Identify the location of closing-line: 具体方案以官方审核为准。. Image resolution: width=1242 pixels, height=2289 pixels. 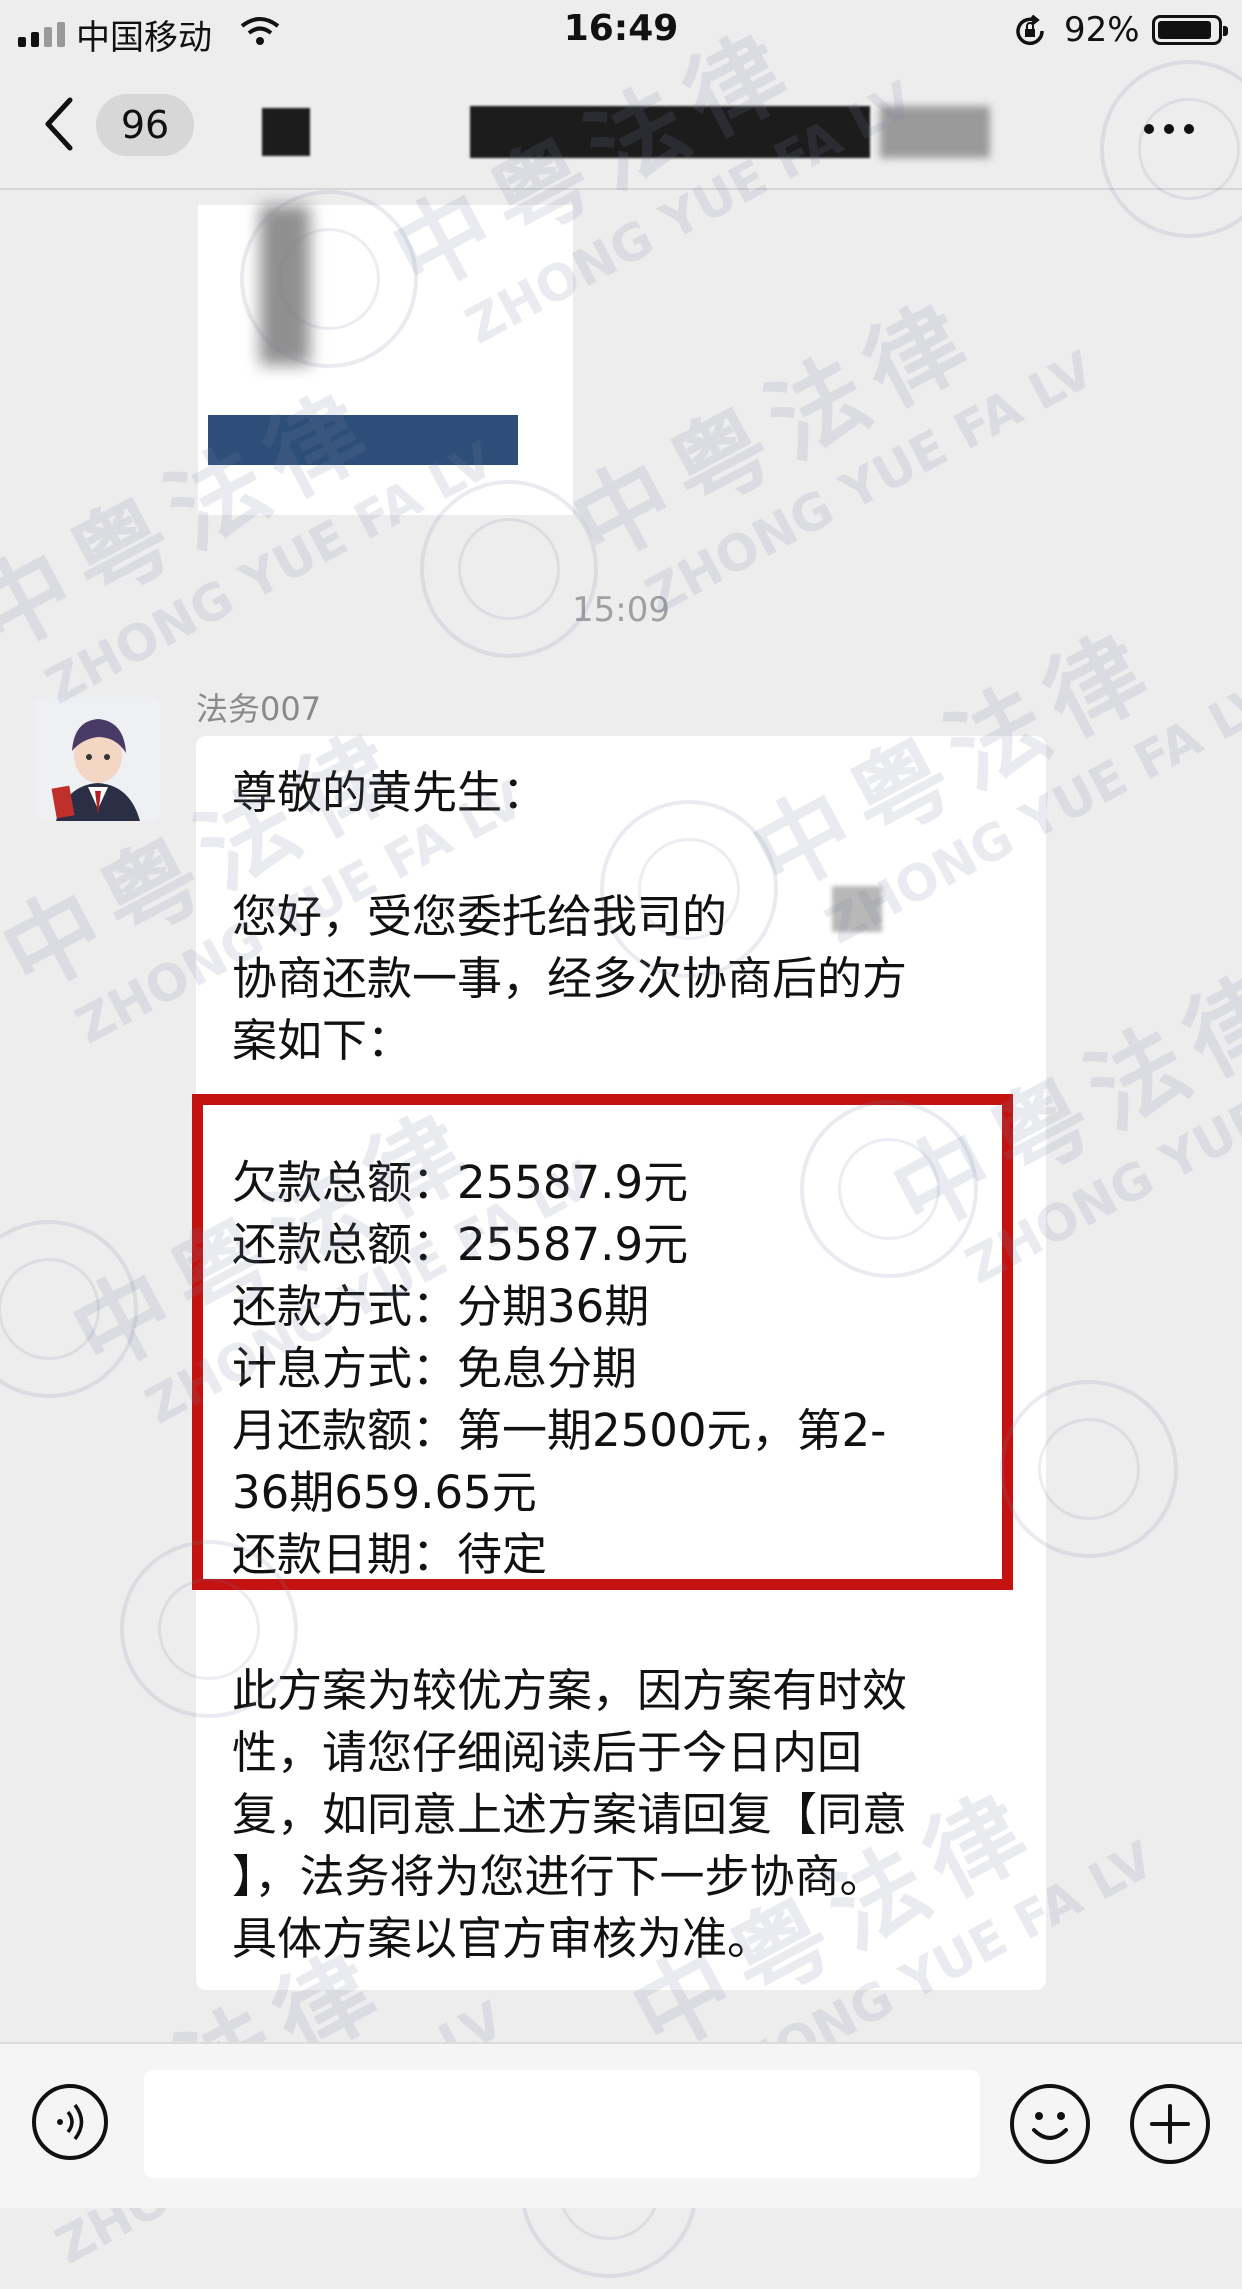
(502, 1938).